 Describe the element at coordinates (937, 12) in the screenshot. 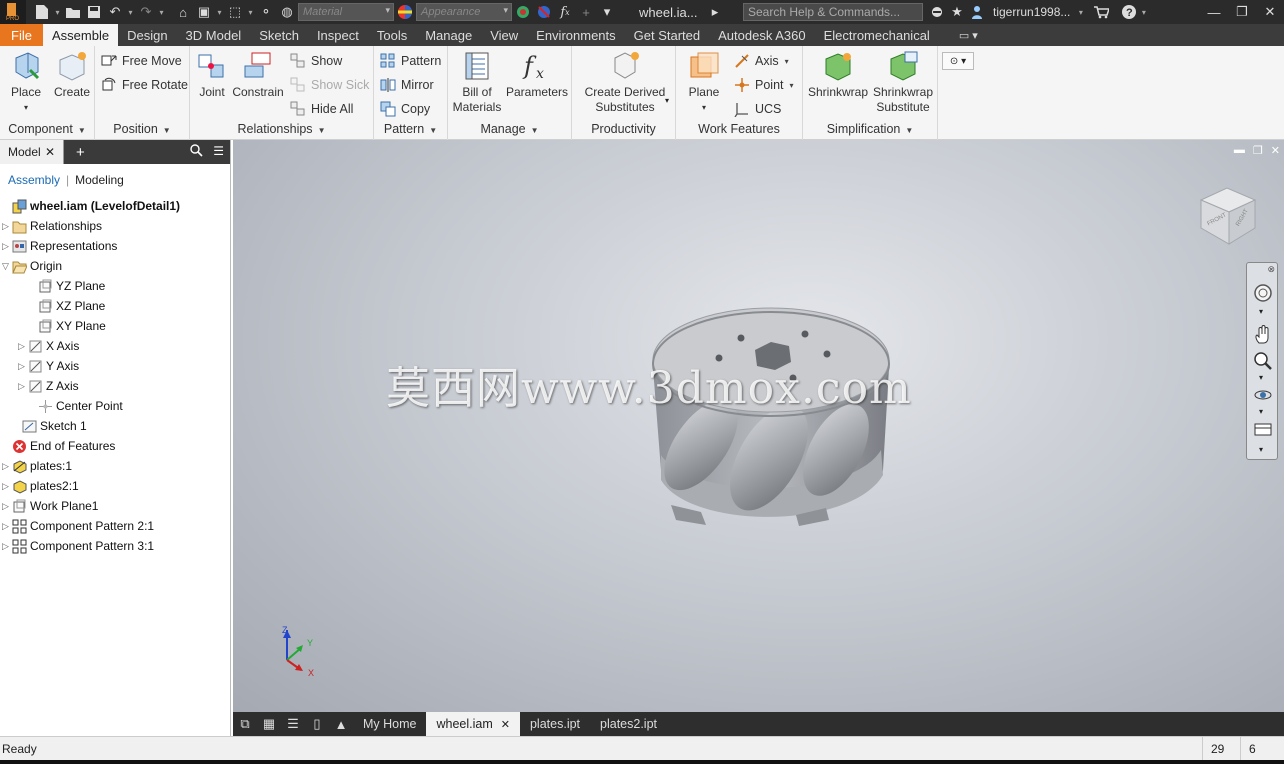

I see `sign-in-icon: ⛔︎` at that location.